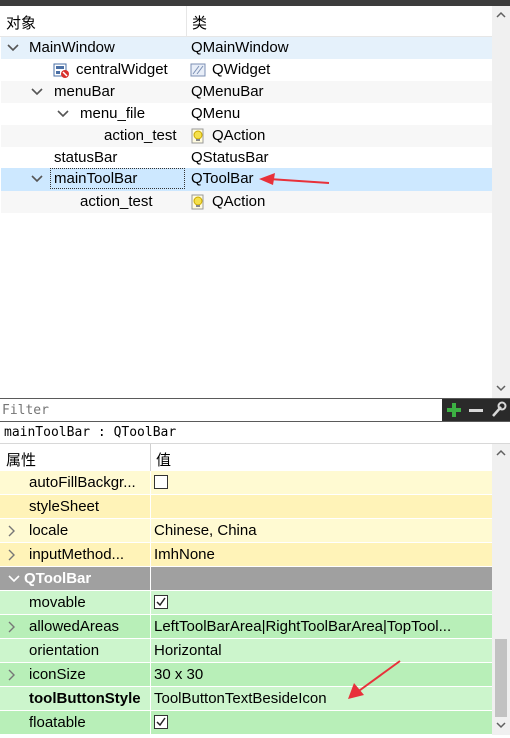  I want to click on object-inspector-header: 对象 类, so click(246, 21).